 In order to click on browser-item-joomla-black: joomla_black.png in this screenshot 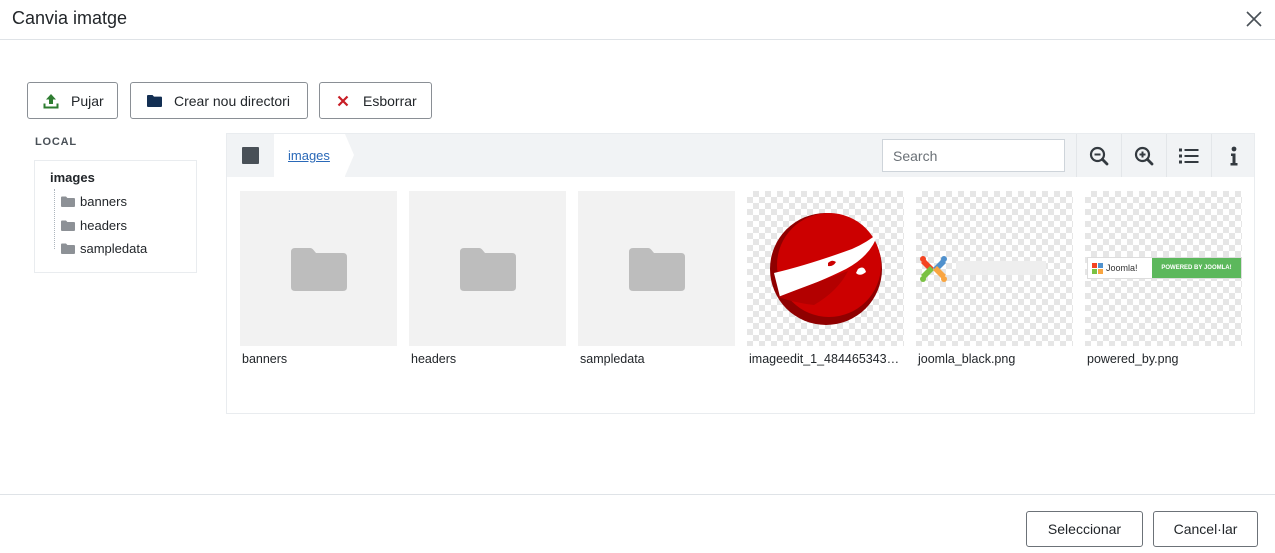, I will do `click(994, 278)`.